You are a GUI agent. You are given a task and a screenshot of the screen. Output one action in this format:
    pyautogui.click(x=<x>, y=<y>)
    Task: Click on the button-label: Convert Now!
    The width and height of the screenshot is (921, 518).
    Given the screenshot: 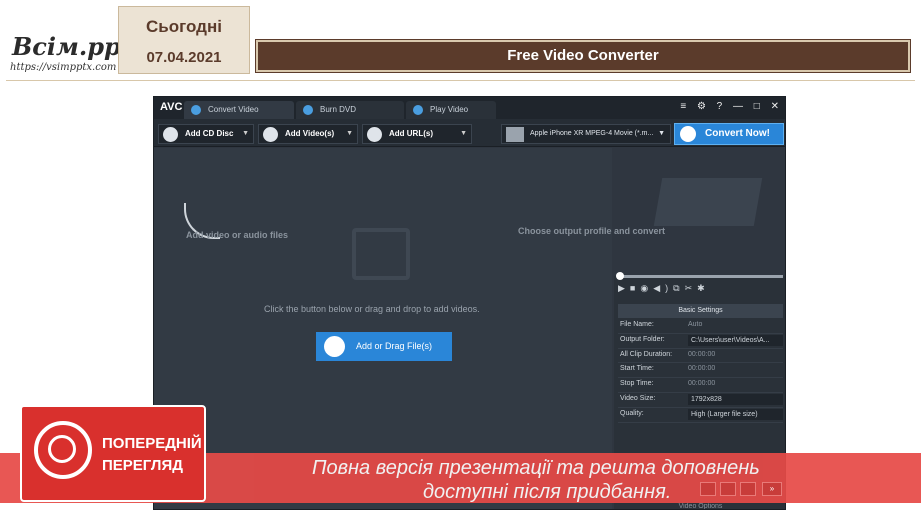 What is the action you would take?
    pyautogui.click(x=737, y=133)
    